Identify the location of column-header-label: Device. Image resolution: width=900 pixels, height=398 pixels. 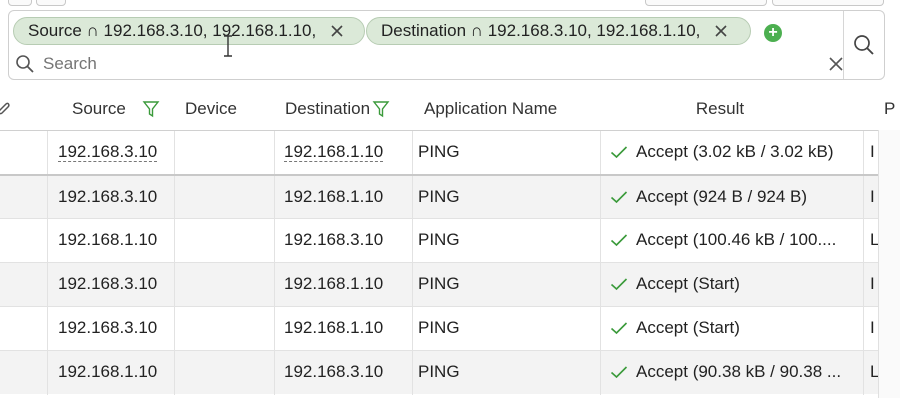
(211, 108).